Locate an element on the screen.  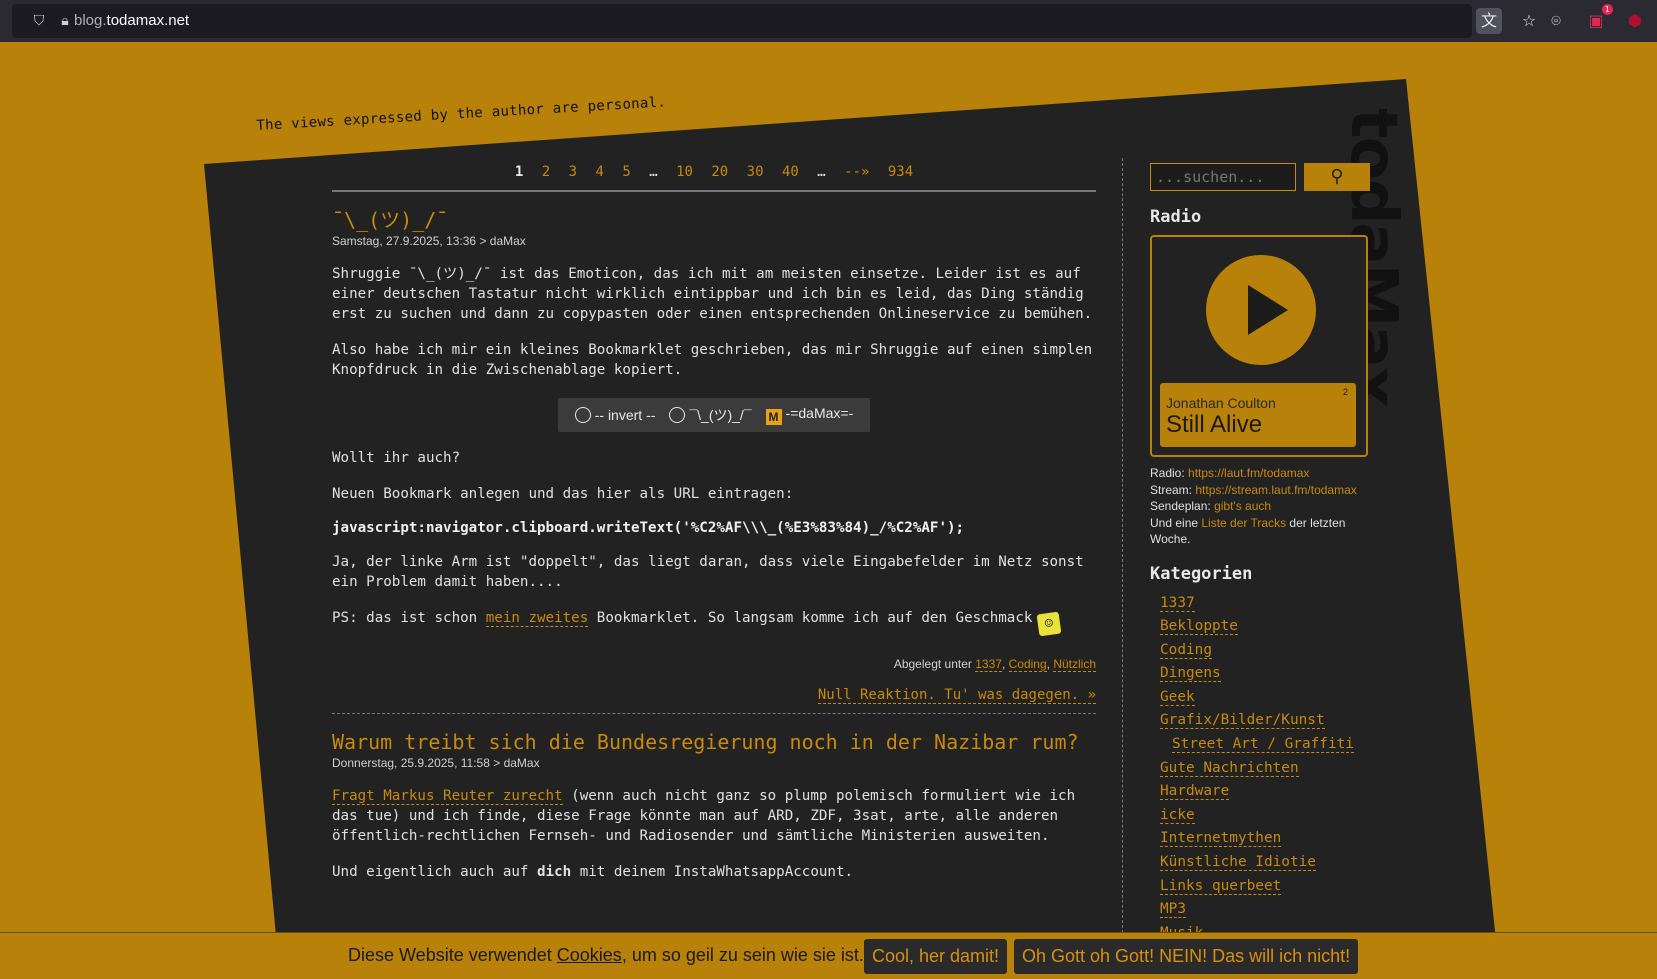
shield-icon: ⛉ is located at coordinates (39, 21).